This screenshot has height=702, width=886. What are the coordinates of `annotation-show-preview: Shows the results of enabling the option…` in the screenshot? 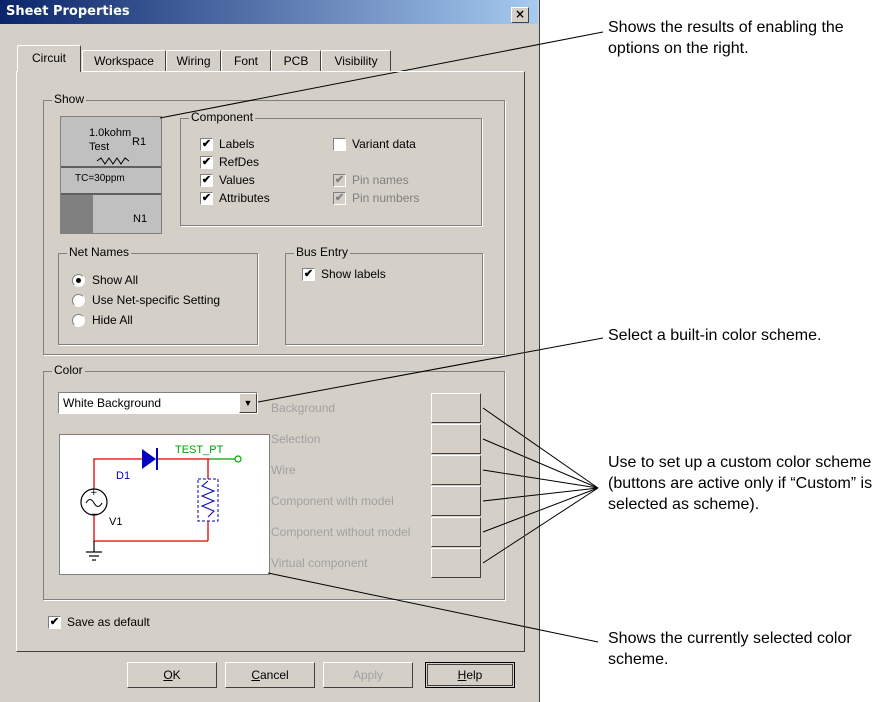 It's located at (726, 38).